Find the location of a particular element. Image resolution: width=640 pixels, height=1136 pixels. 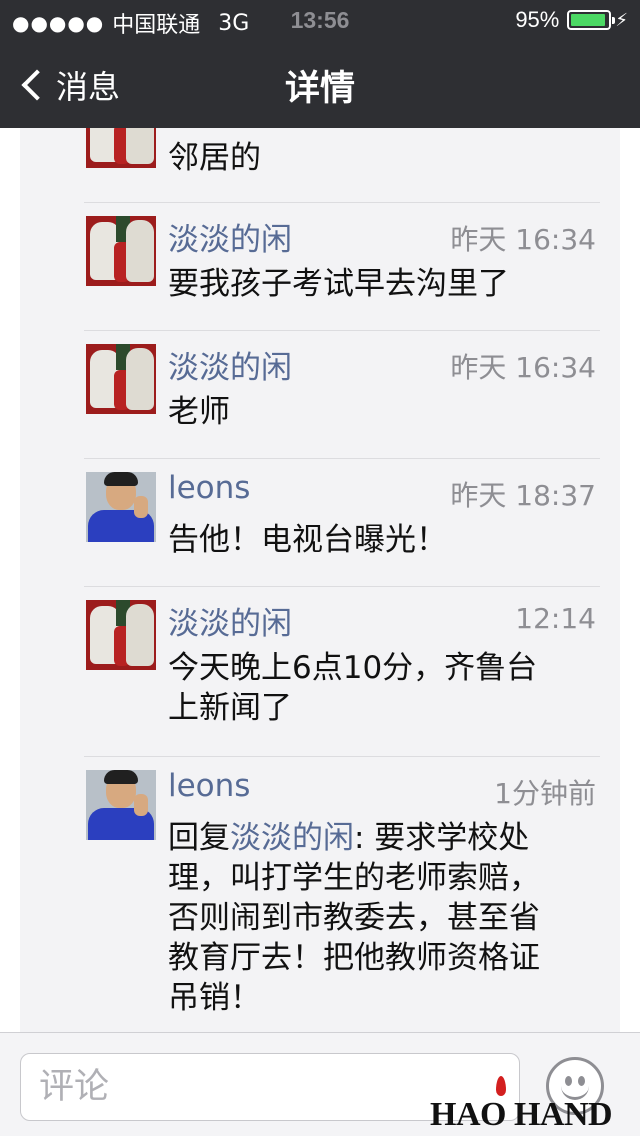

page-title: 详情 is located at coordinates (319, 89).